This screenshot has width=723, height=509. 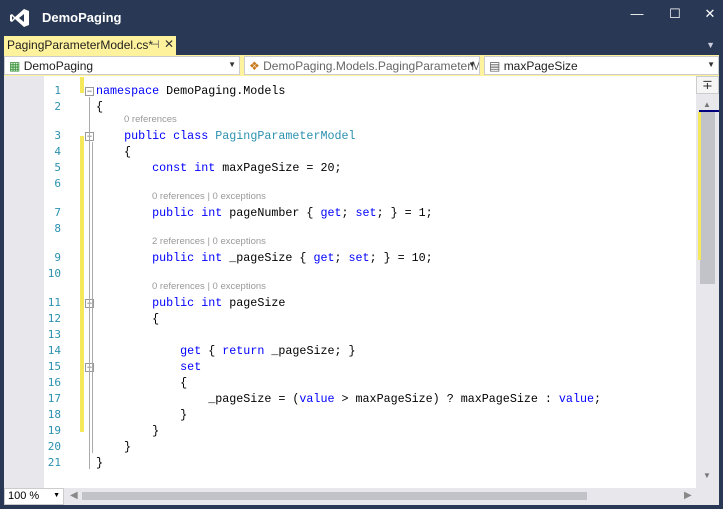 What do you see at coordinates (57, 151) in the screenshot?
I see `line-number: 4` at bounding box center [57, 151].